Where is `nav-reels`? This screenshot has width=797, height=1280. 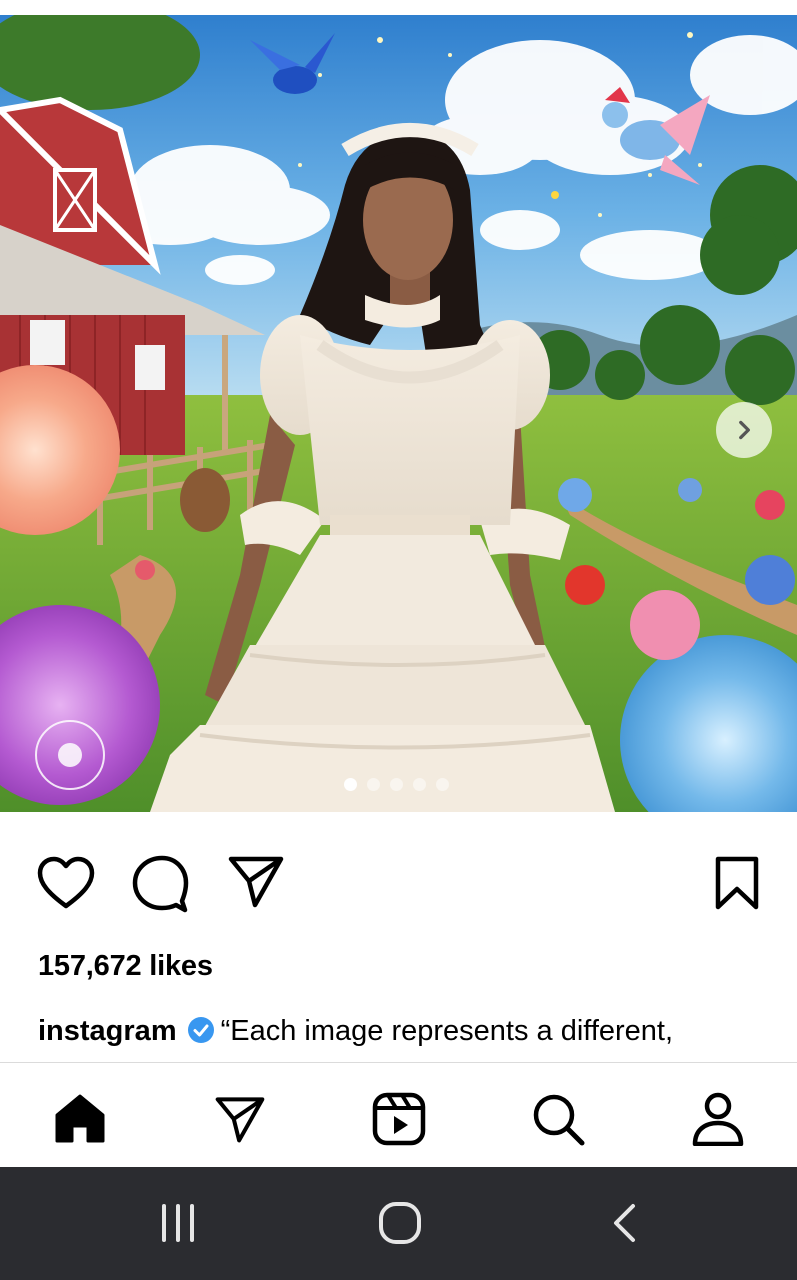
nav-reels is located at coordinates (399, 1119).